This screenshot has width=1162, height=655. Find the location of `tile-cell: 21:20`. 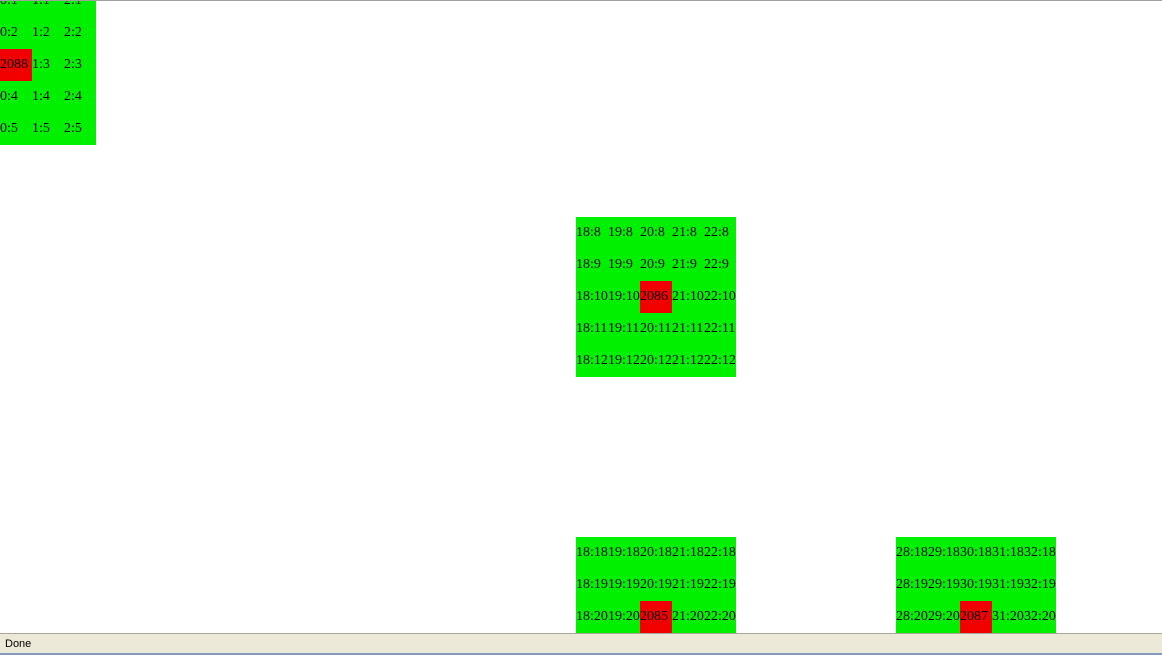

tile-cell: 21:20 is located at coordinates (688, 617).